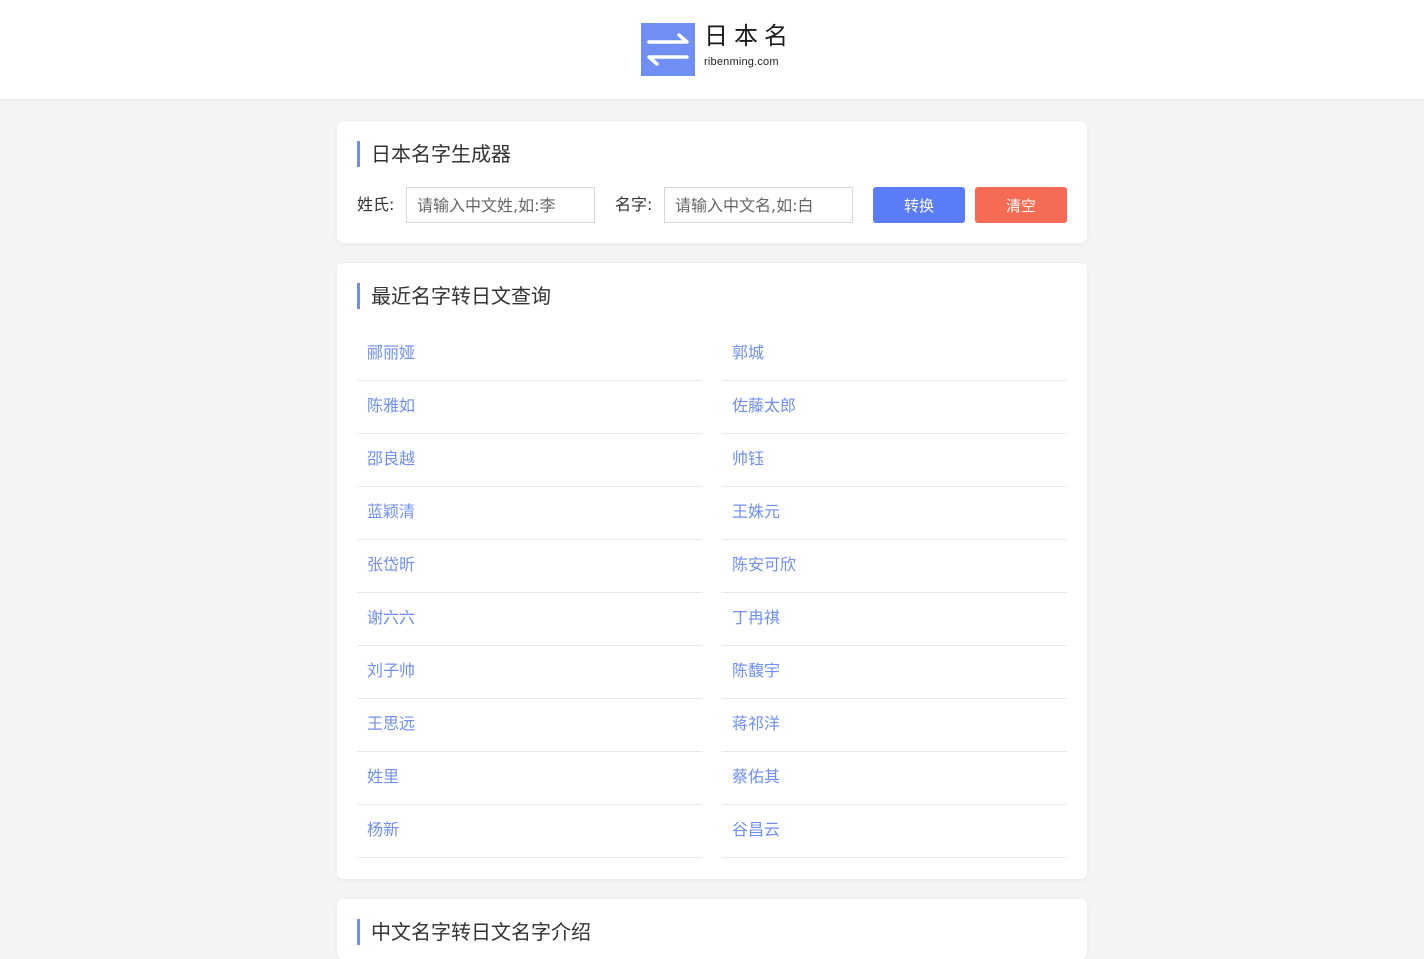 The width and height of the screenshot is (1424, 959). What do you see at coordinates (529, 778) in the screenshot?
I see `recent-name-link: 姓里` at bounding box center [529, 778].